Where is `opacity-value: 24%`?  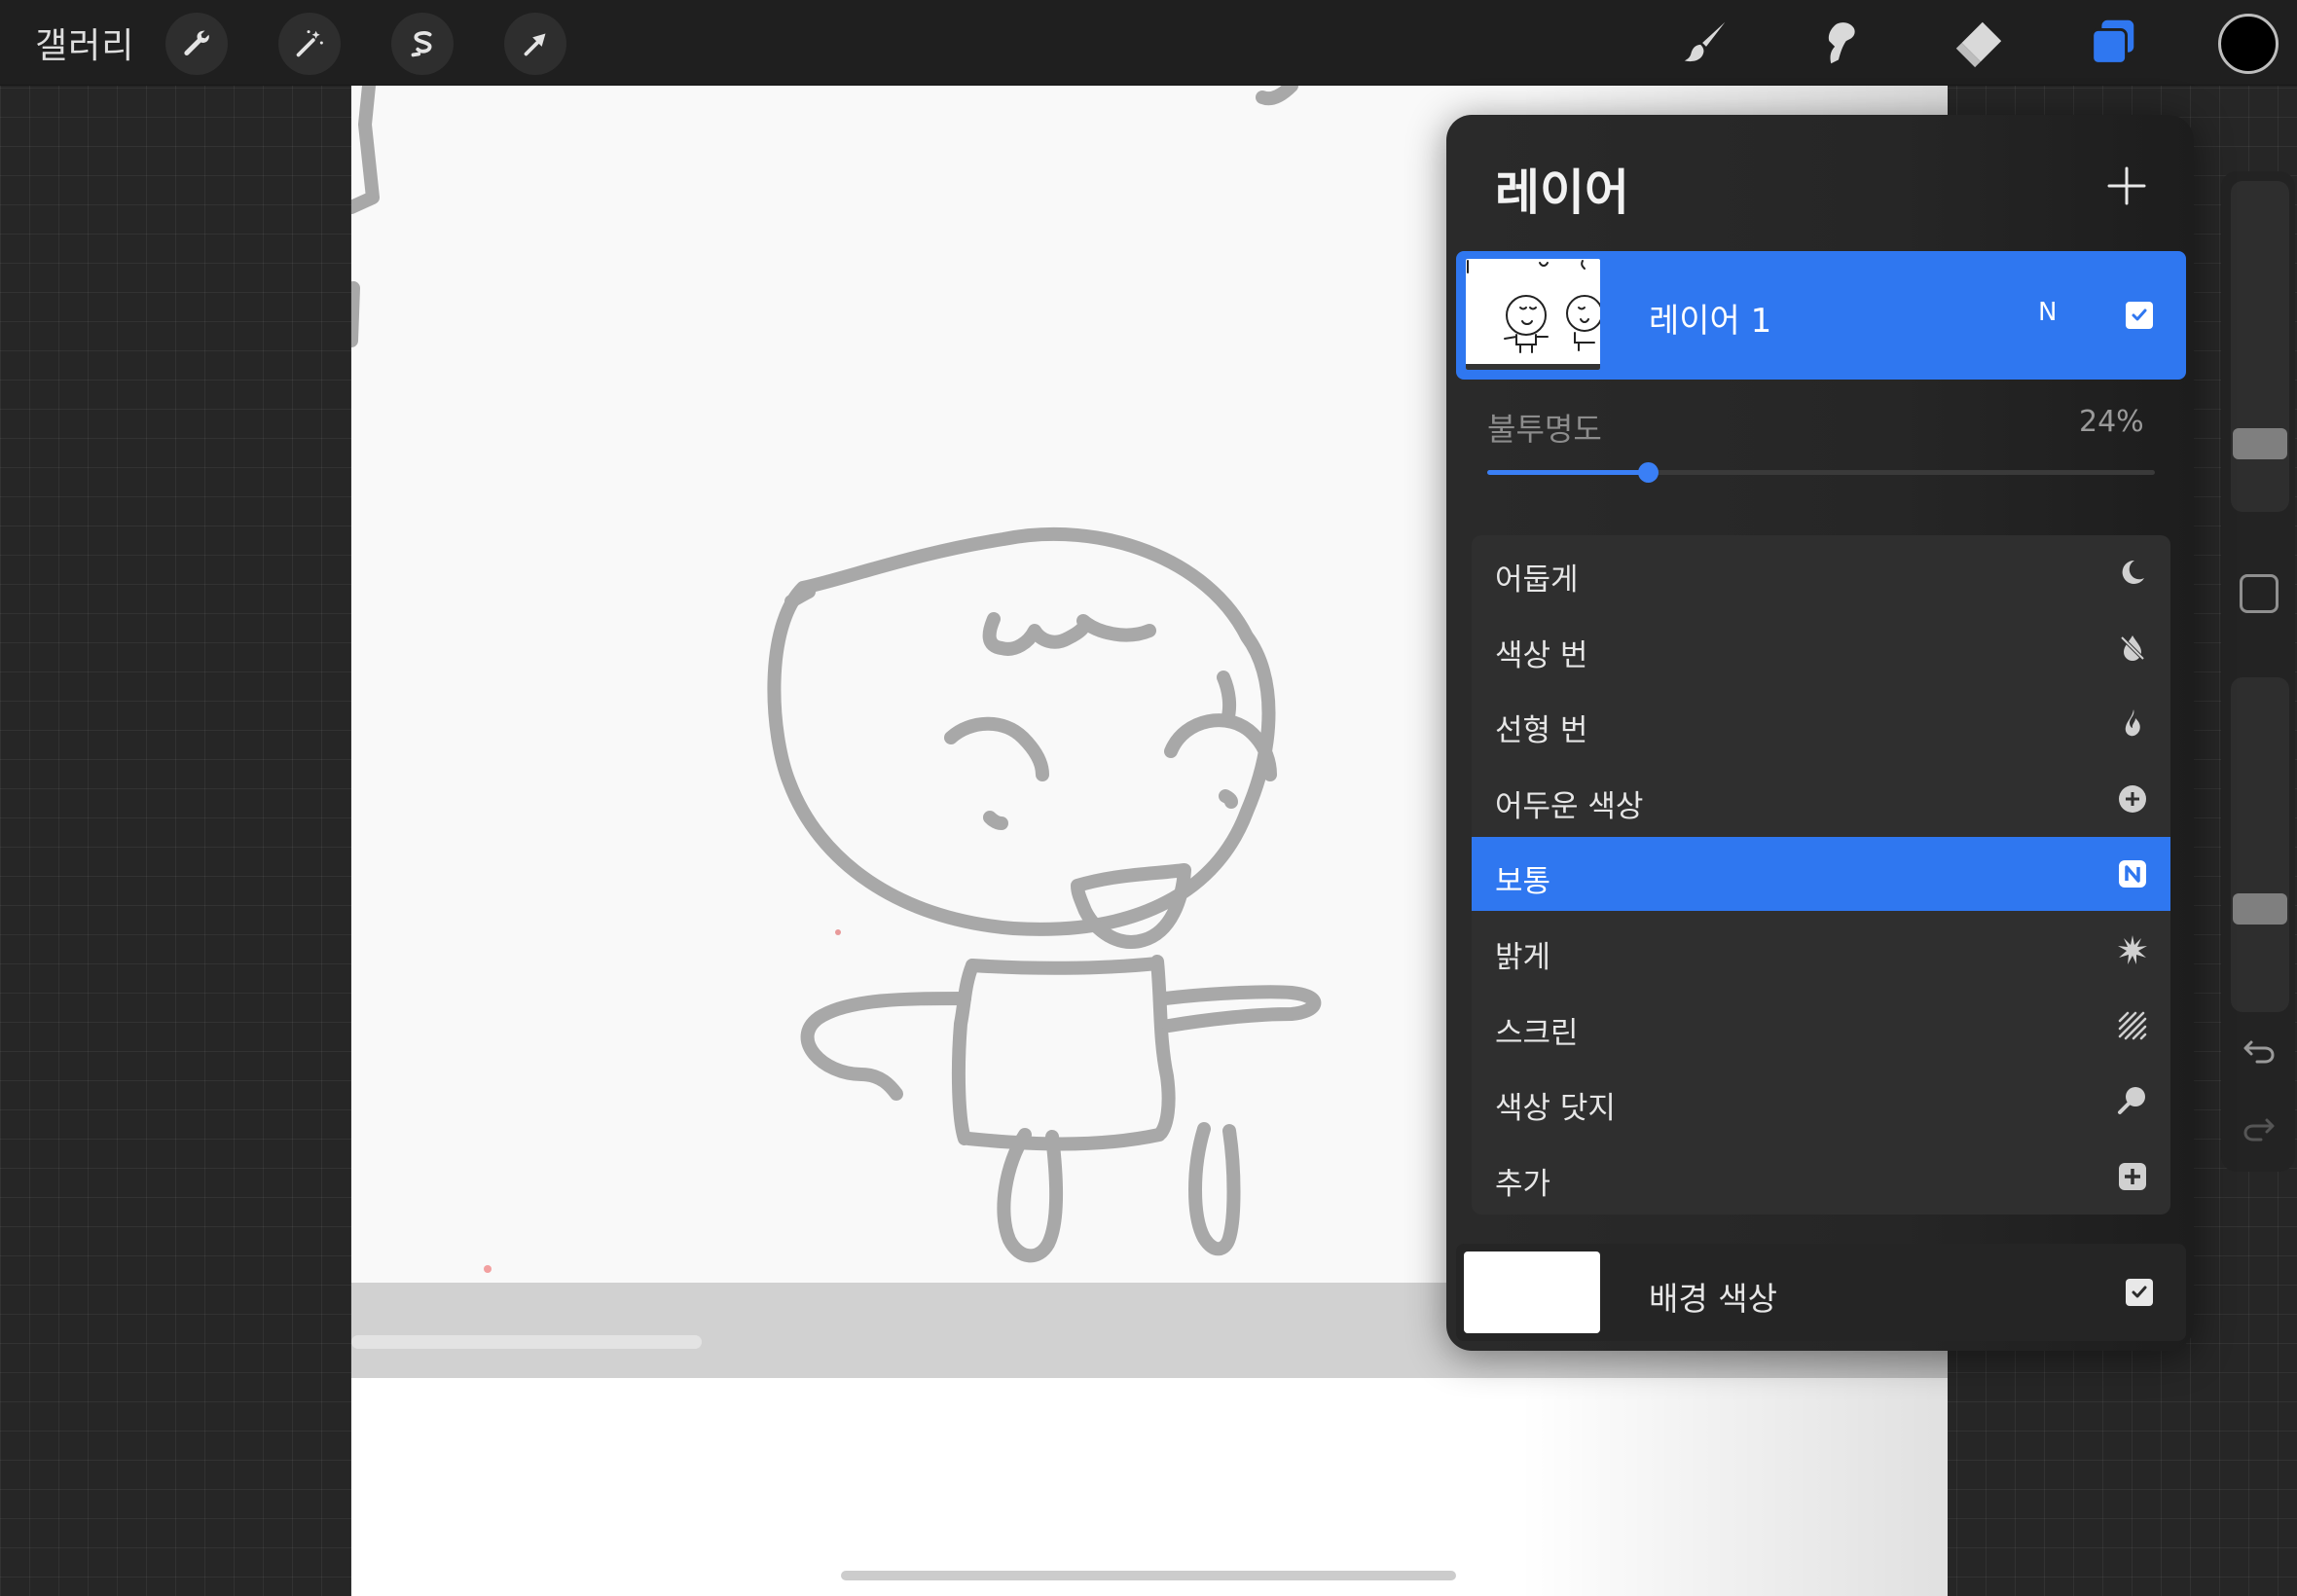 opacity-value: 24% is located at coordinates (2111, 422).